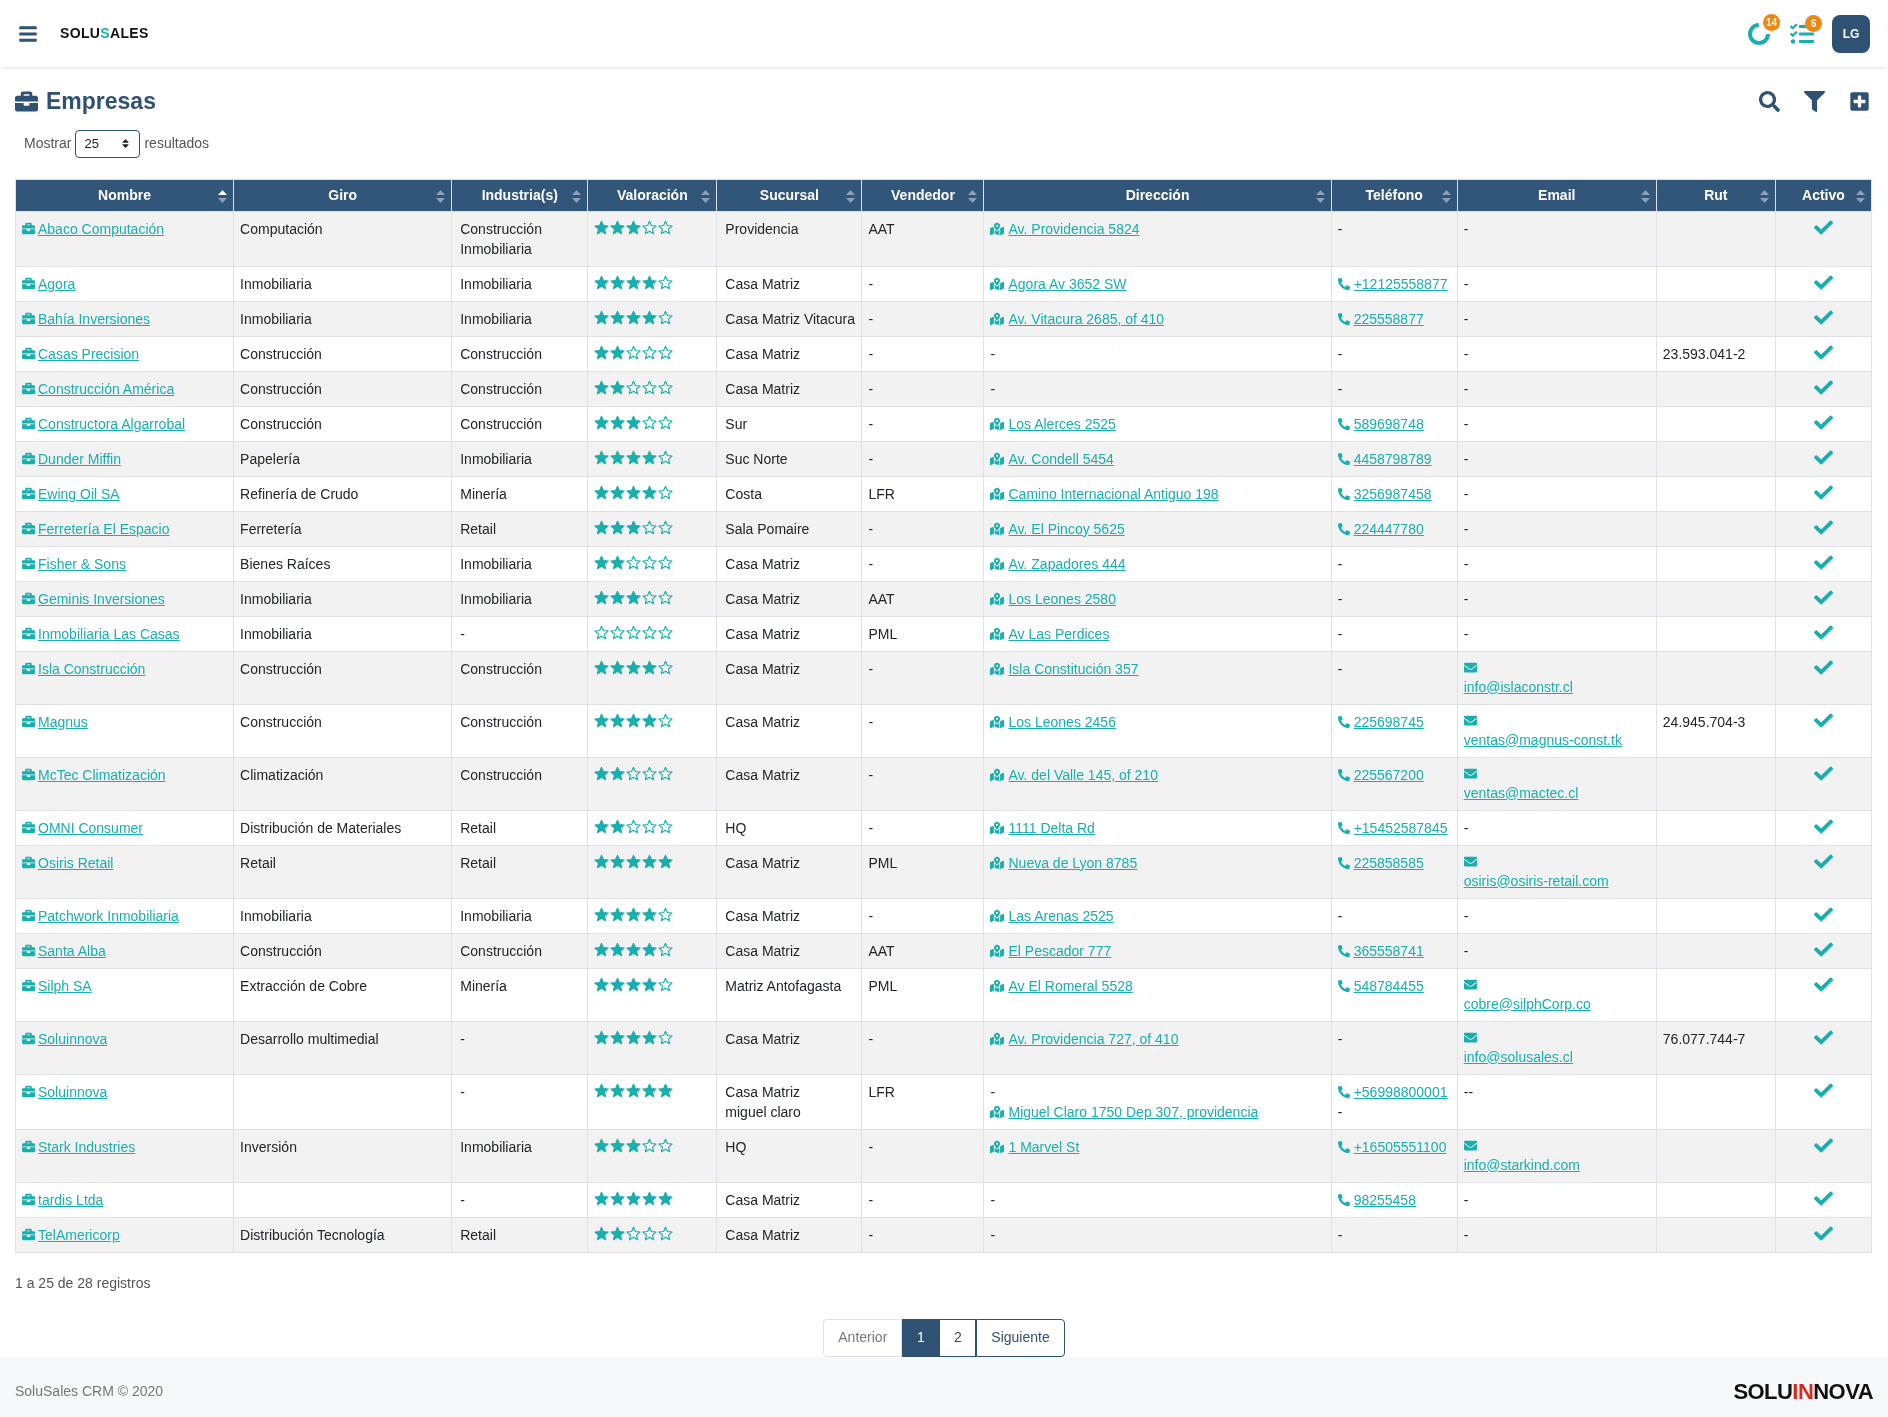  Describe the element at coordinates (1062, 423) in the screenshot. I see `address-link: Los Alerces 2525` at that location.